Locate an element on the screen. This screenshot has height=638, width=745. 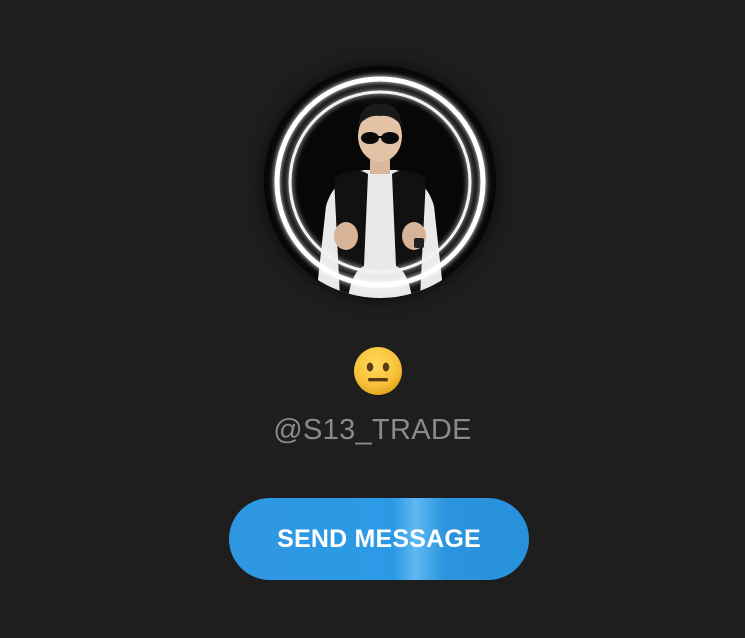
avatar-image is located at coordinates (380, 182).